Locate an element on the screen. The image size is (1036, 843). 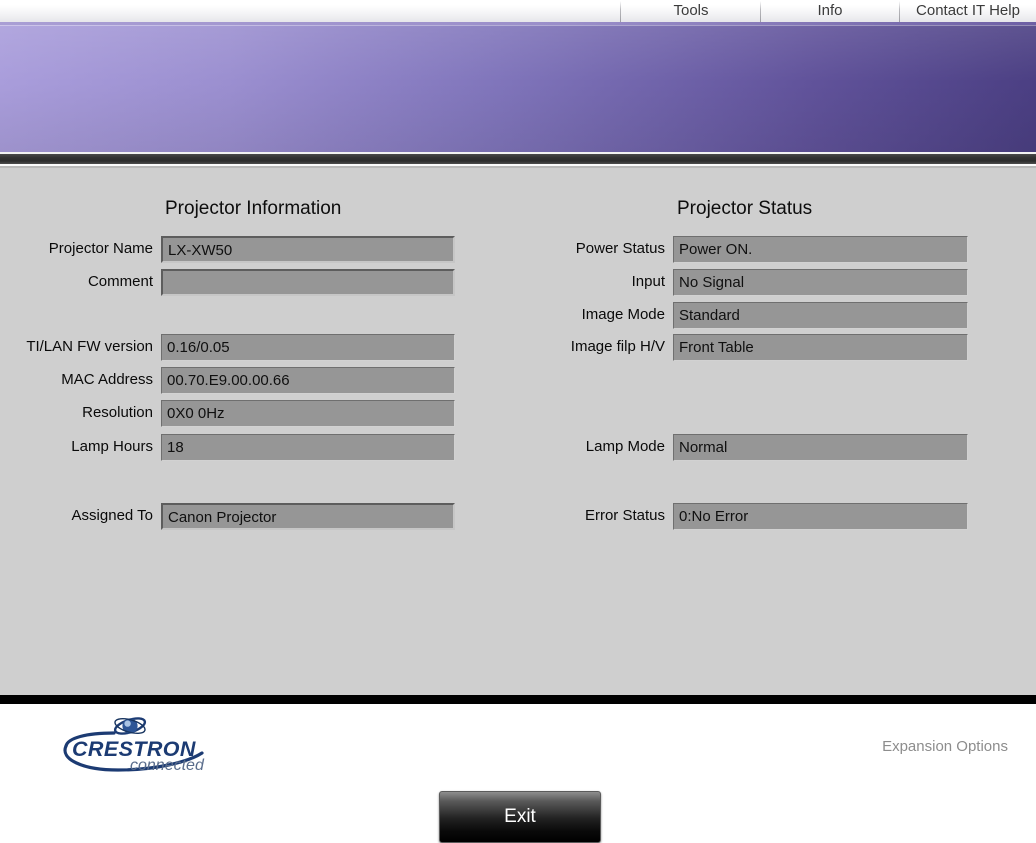
field-row-projector-name: Projector Name LX-XW50 is located at coordinates (252, 249).